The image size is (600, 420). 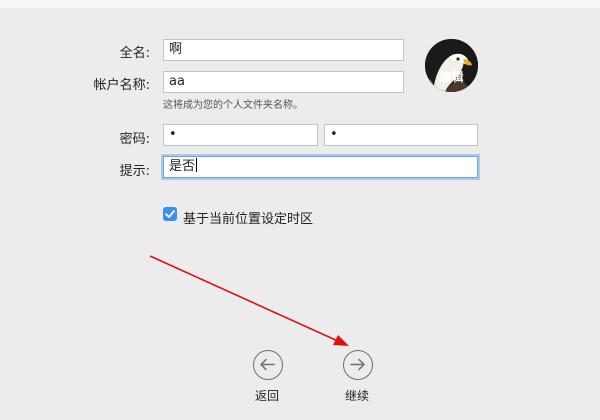 What do you see at coordinates (357, 395) in the screenshot?
I see `continue-button-label: 继续` at bounding box center [357, 395].